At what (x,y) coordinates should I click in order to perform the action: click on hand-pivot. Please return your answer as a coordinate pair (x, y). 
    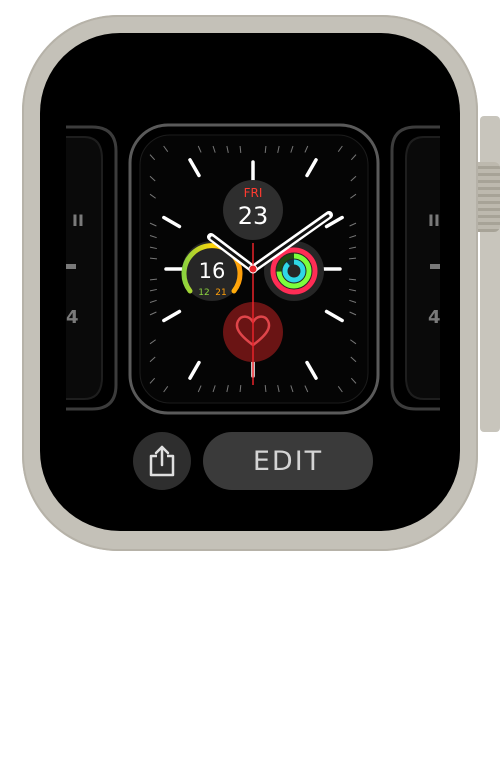
    Looking at the image, I should click on (253, 269).